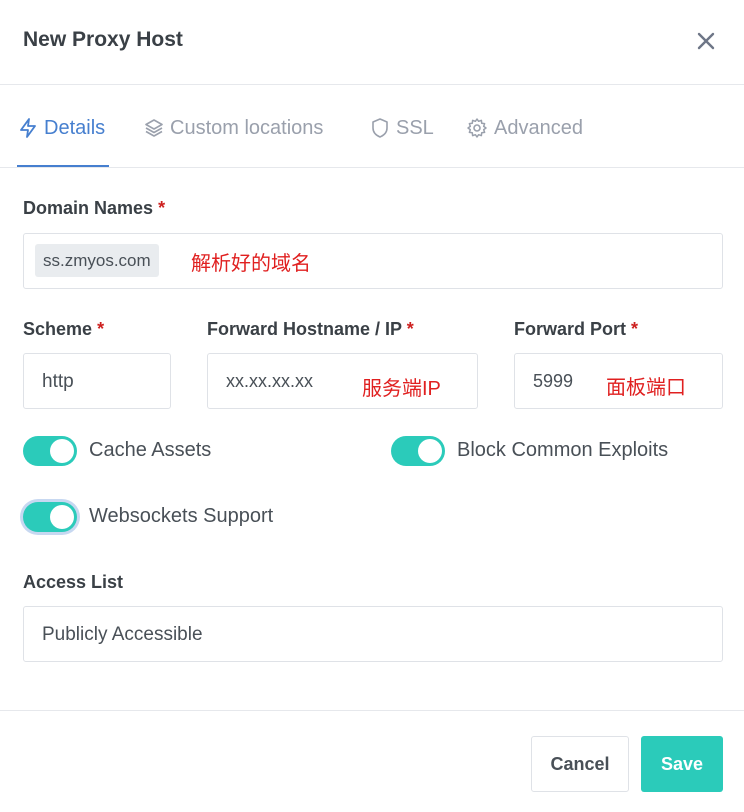 The image size is (744, 812). Describe the element at coordinates (270, 381) in the screenshot. I see `forward-hostname-value: xx.xx.xx.xx` at that location.